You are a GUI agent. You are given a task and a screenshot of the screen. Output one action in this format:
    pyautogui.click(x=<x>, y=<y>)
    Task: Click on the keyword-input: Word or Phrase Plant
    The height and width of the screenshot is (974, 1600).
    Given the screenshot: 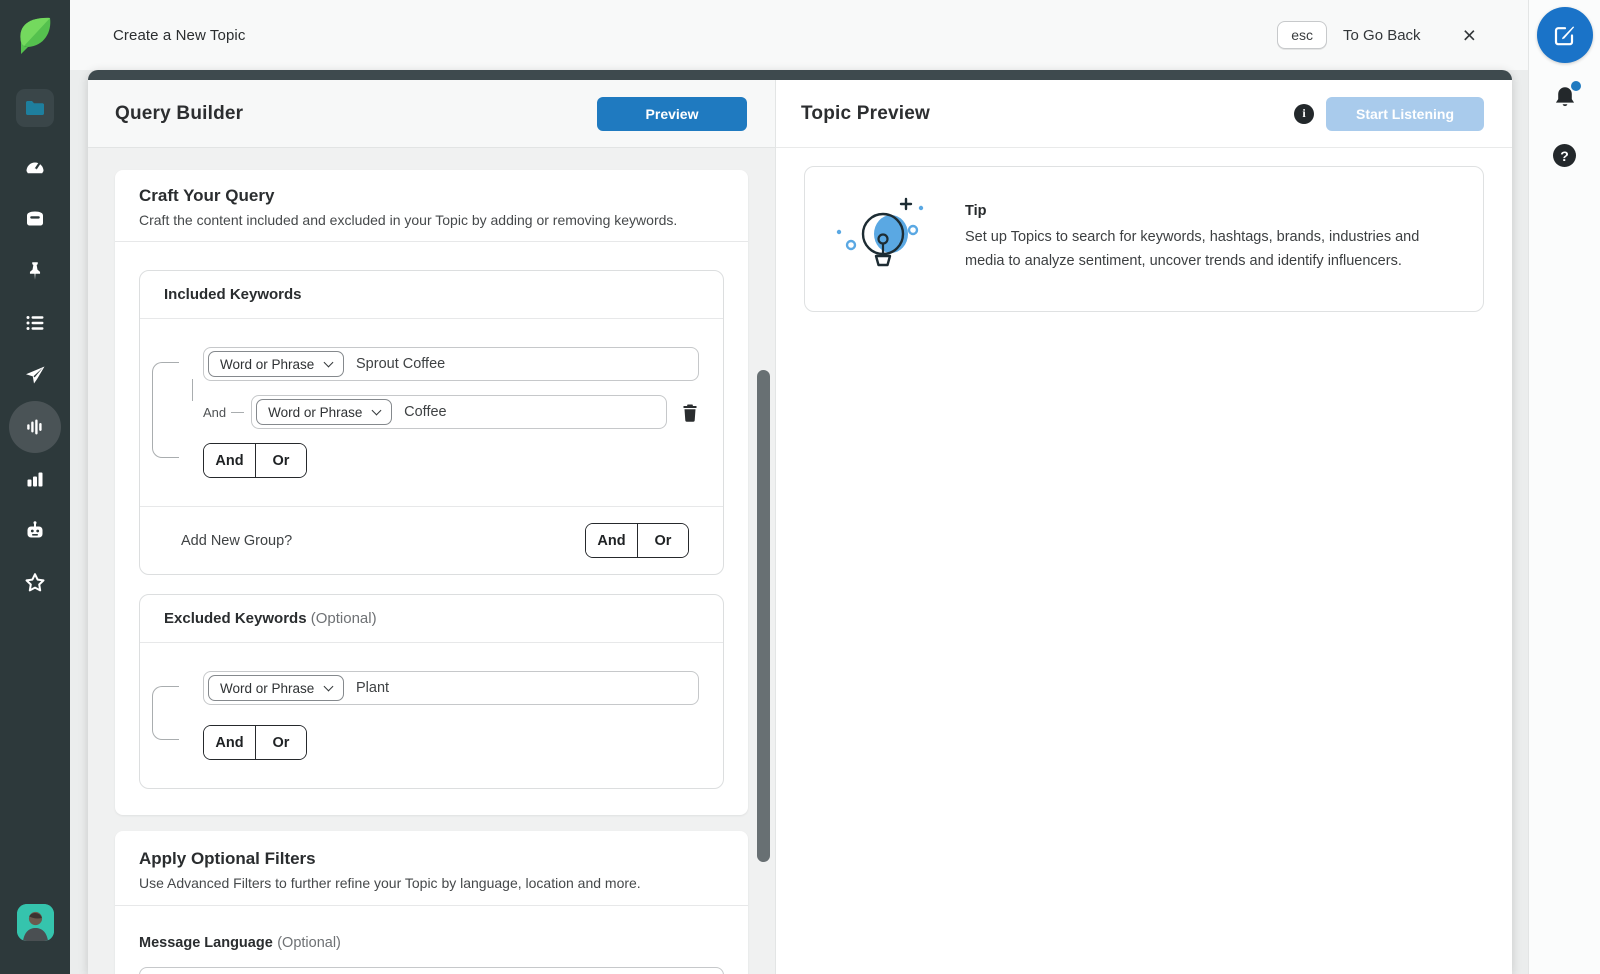 What is the action you would take?
    pyautogui.click(x=451, y=688)
    